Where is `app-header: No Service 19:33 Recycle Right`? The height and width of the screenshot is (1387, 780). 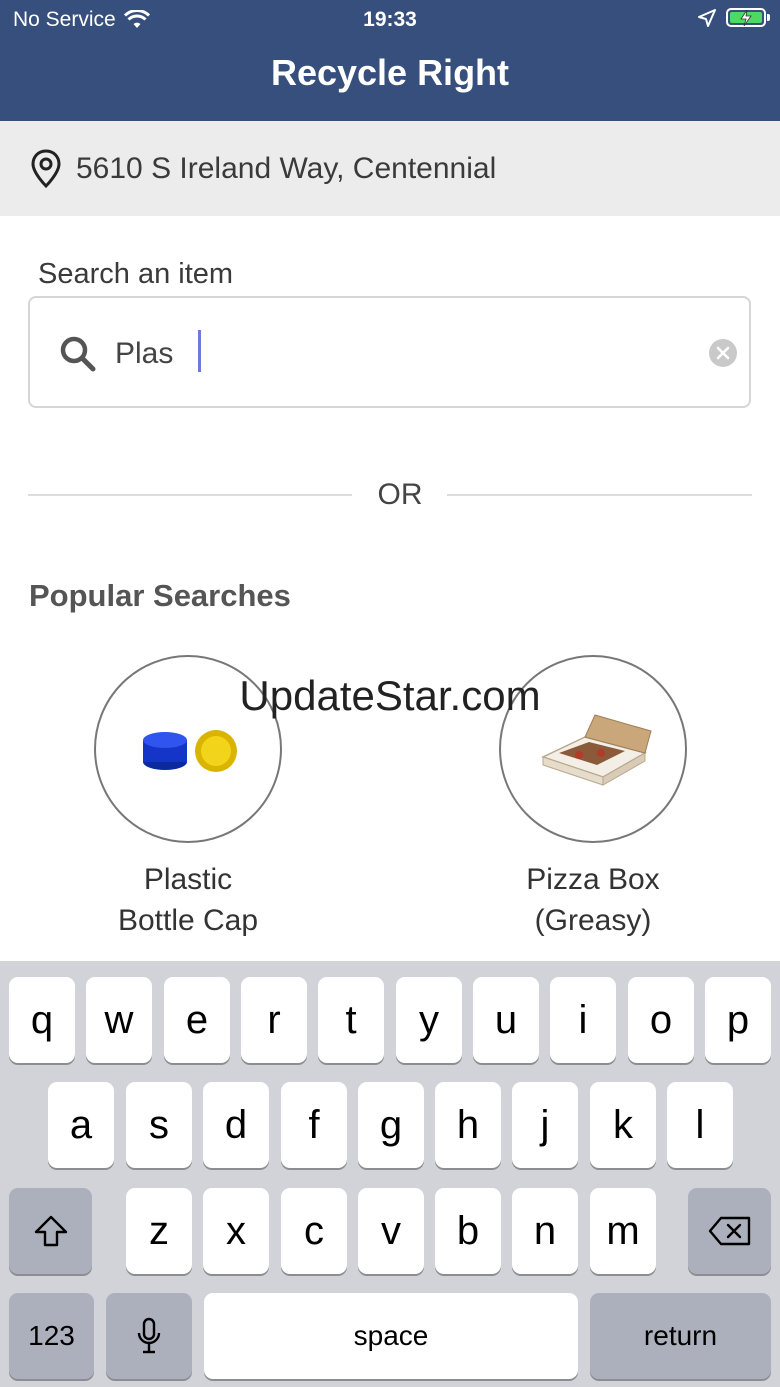
app-header: No Service 19:33 Recycle Right is located at coordinates (390, 60).